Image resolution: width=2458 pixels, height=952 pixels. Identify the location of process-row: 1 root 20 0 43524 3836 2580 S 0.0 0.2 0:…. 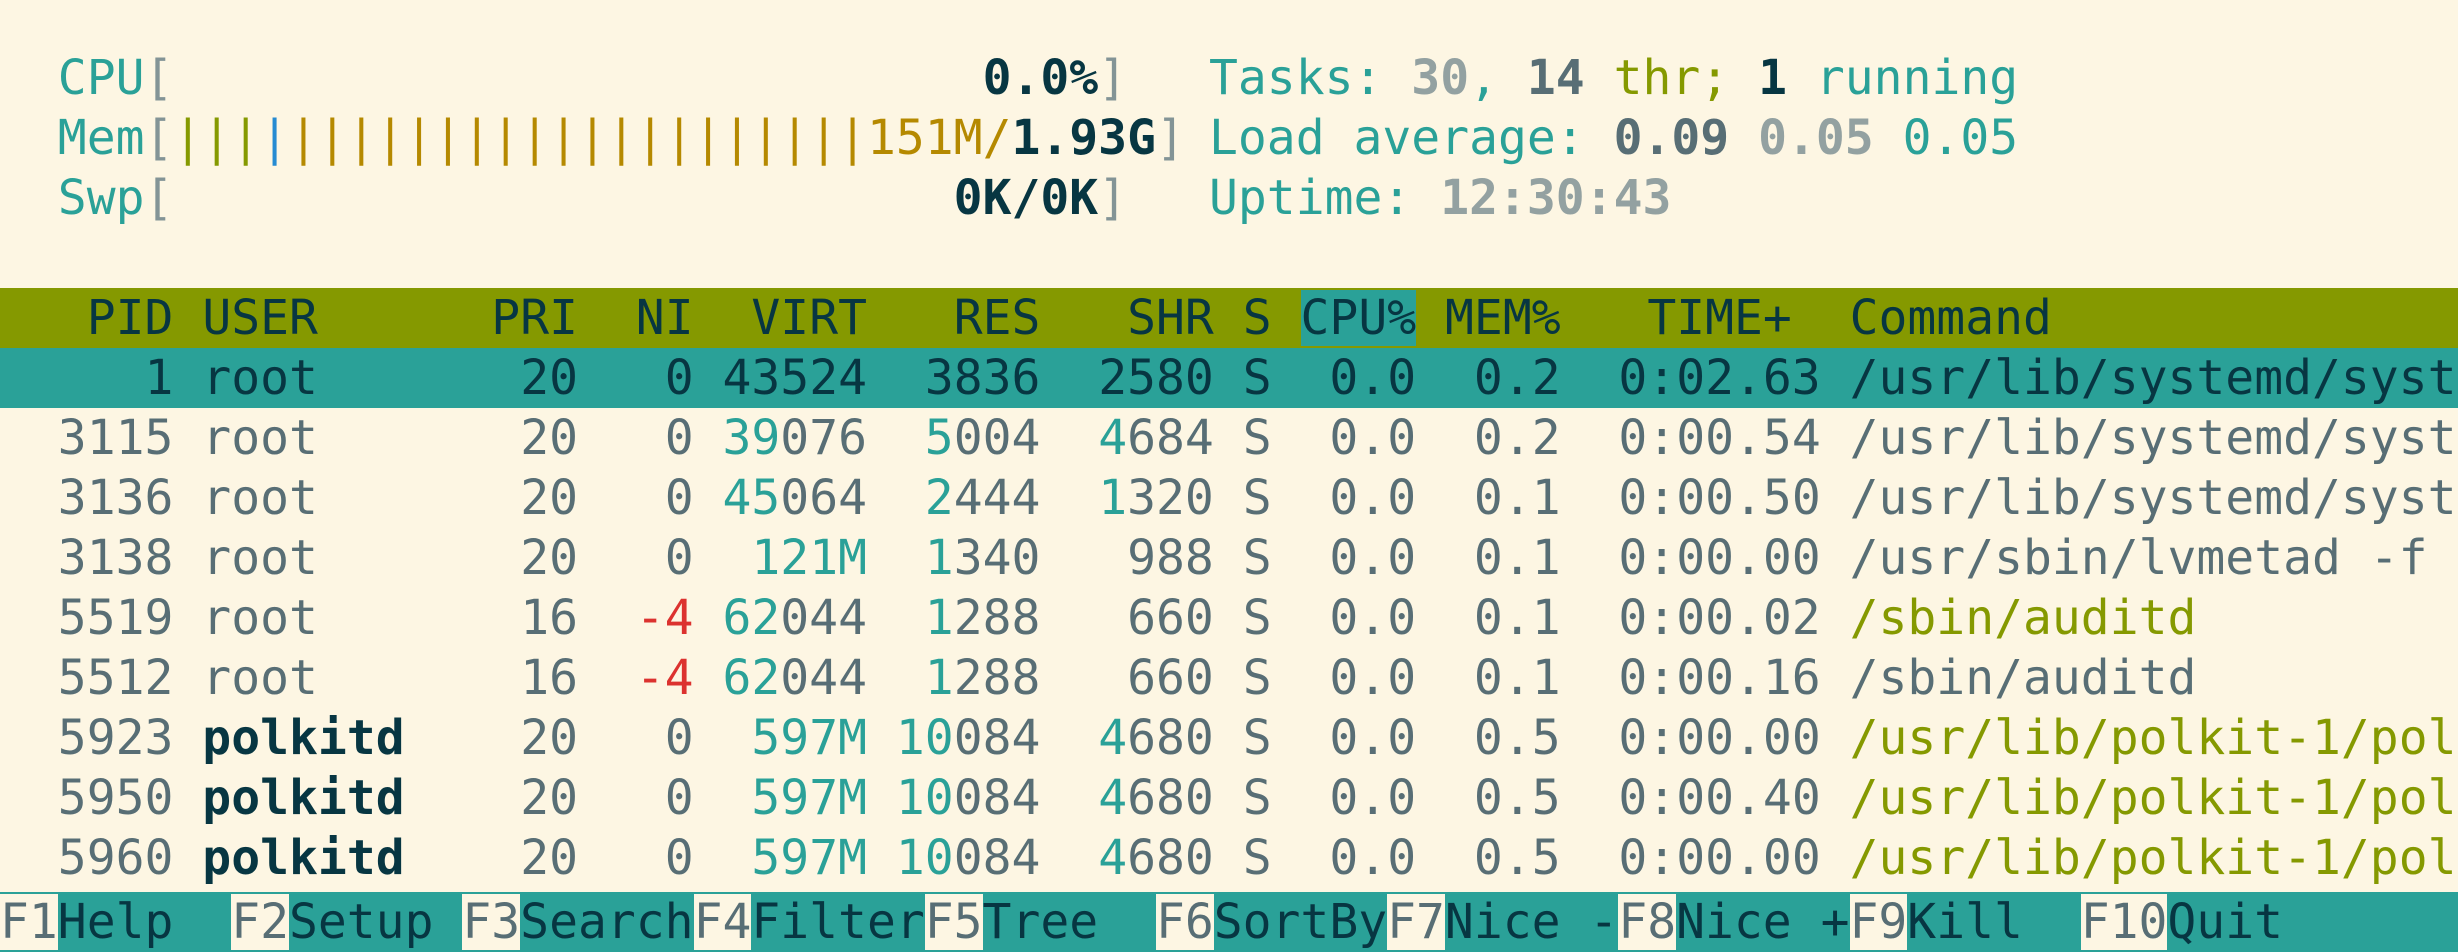
(1229, 378).